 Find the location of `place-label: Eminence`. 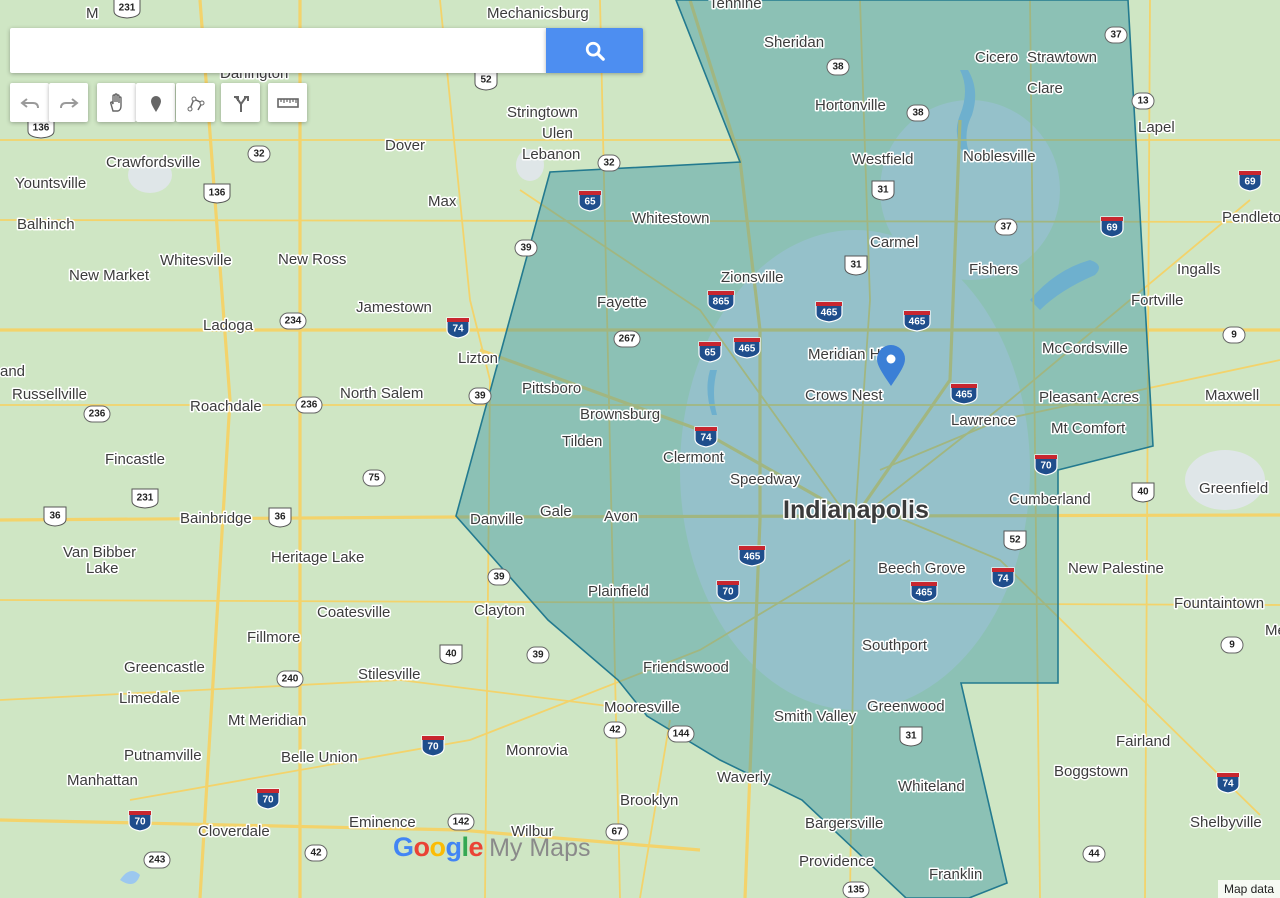

place-label: Eminence is located at coordinates (382, 822).